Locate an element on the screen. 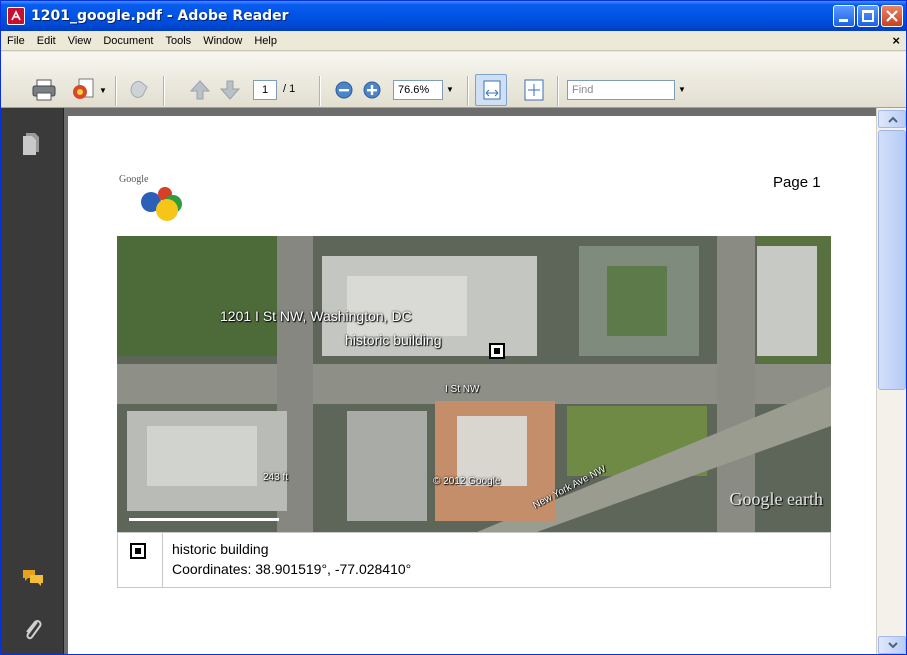  next-page-icon is located at coordinates (230, 90).